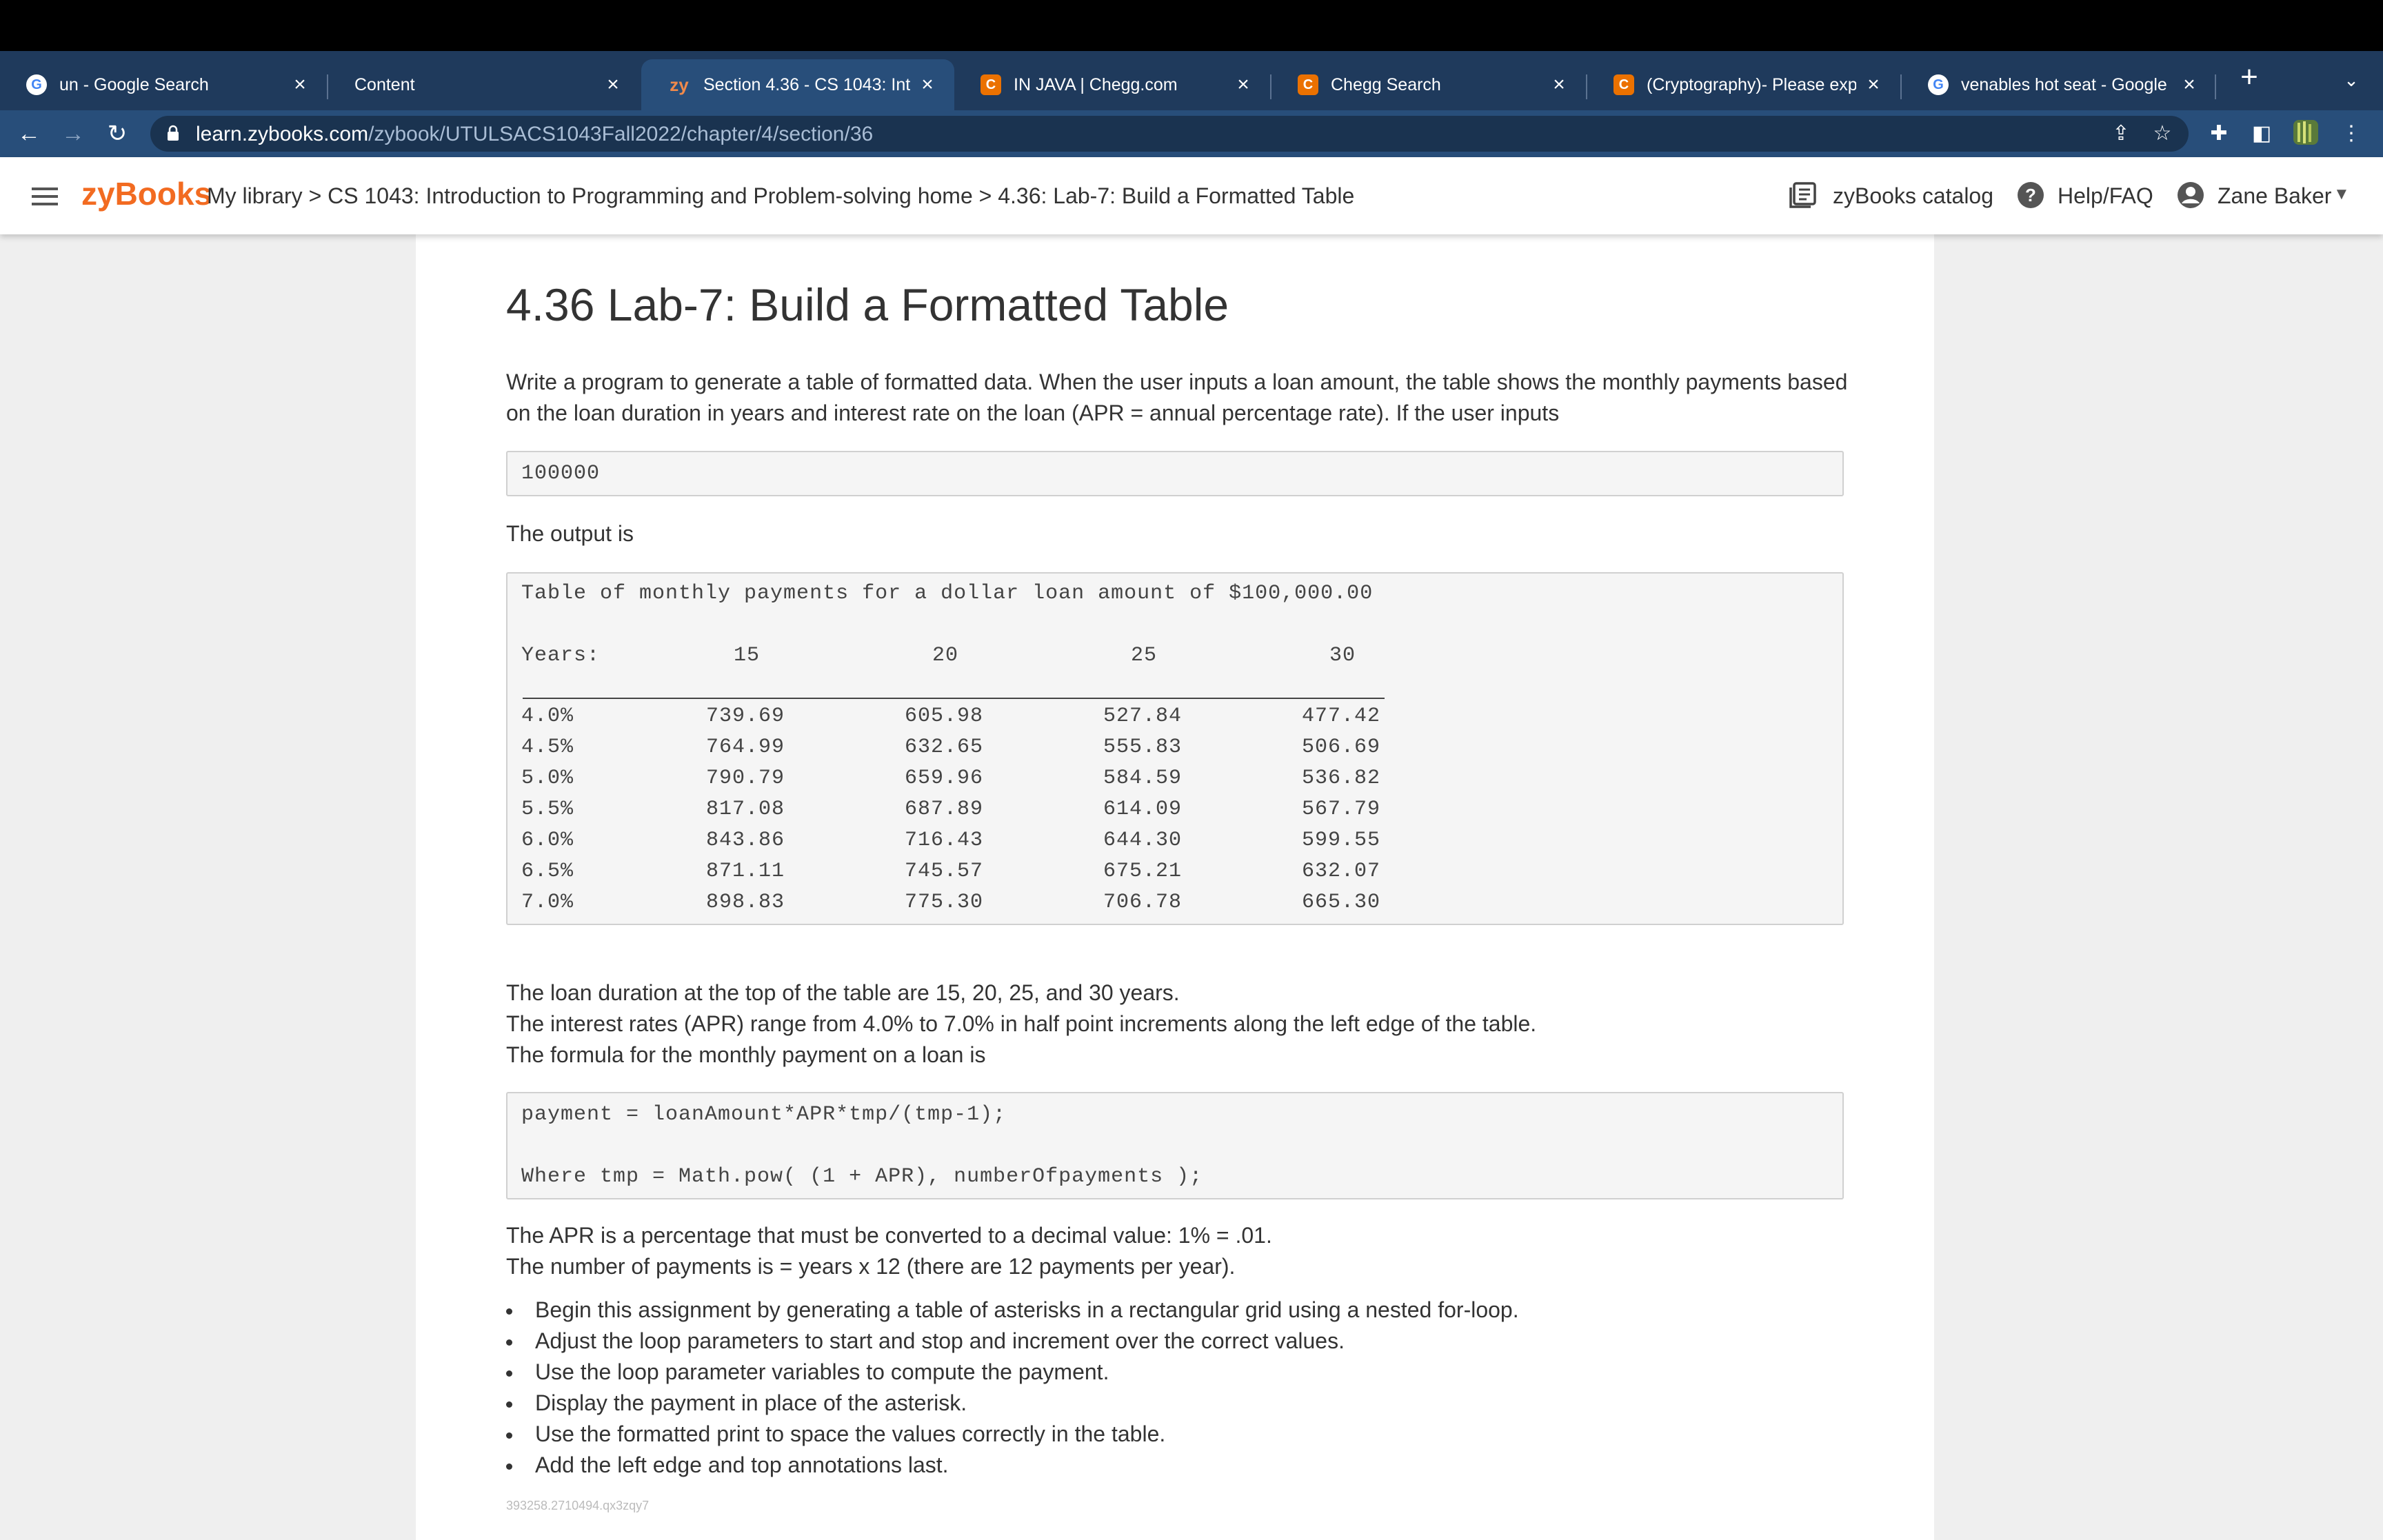 The width and height of the screenshot is (2383, 1540). I want to click on payment-cell: 536.82, so click(1341, 779).